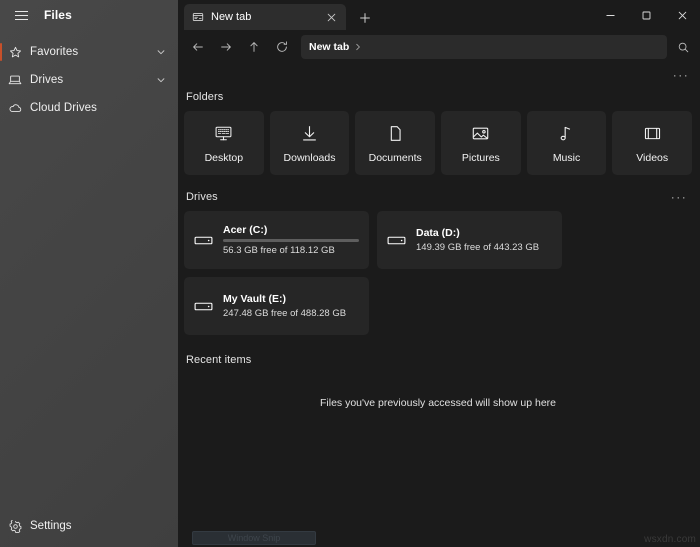  I want to click on folder-card-music: Music, so click(566, 143).